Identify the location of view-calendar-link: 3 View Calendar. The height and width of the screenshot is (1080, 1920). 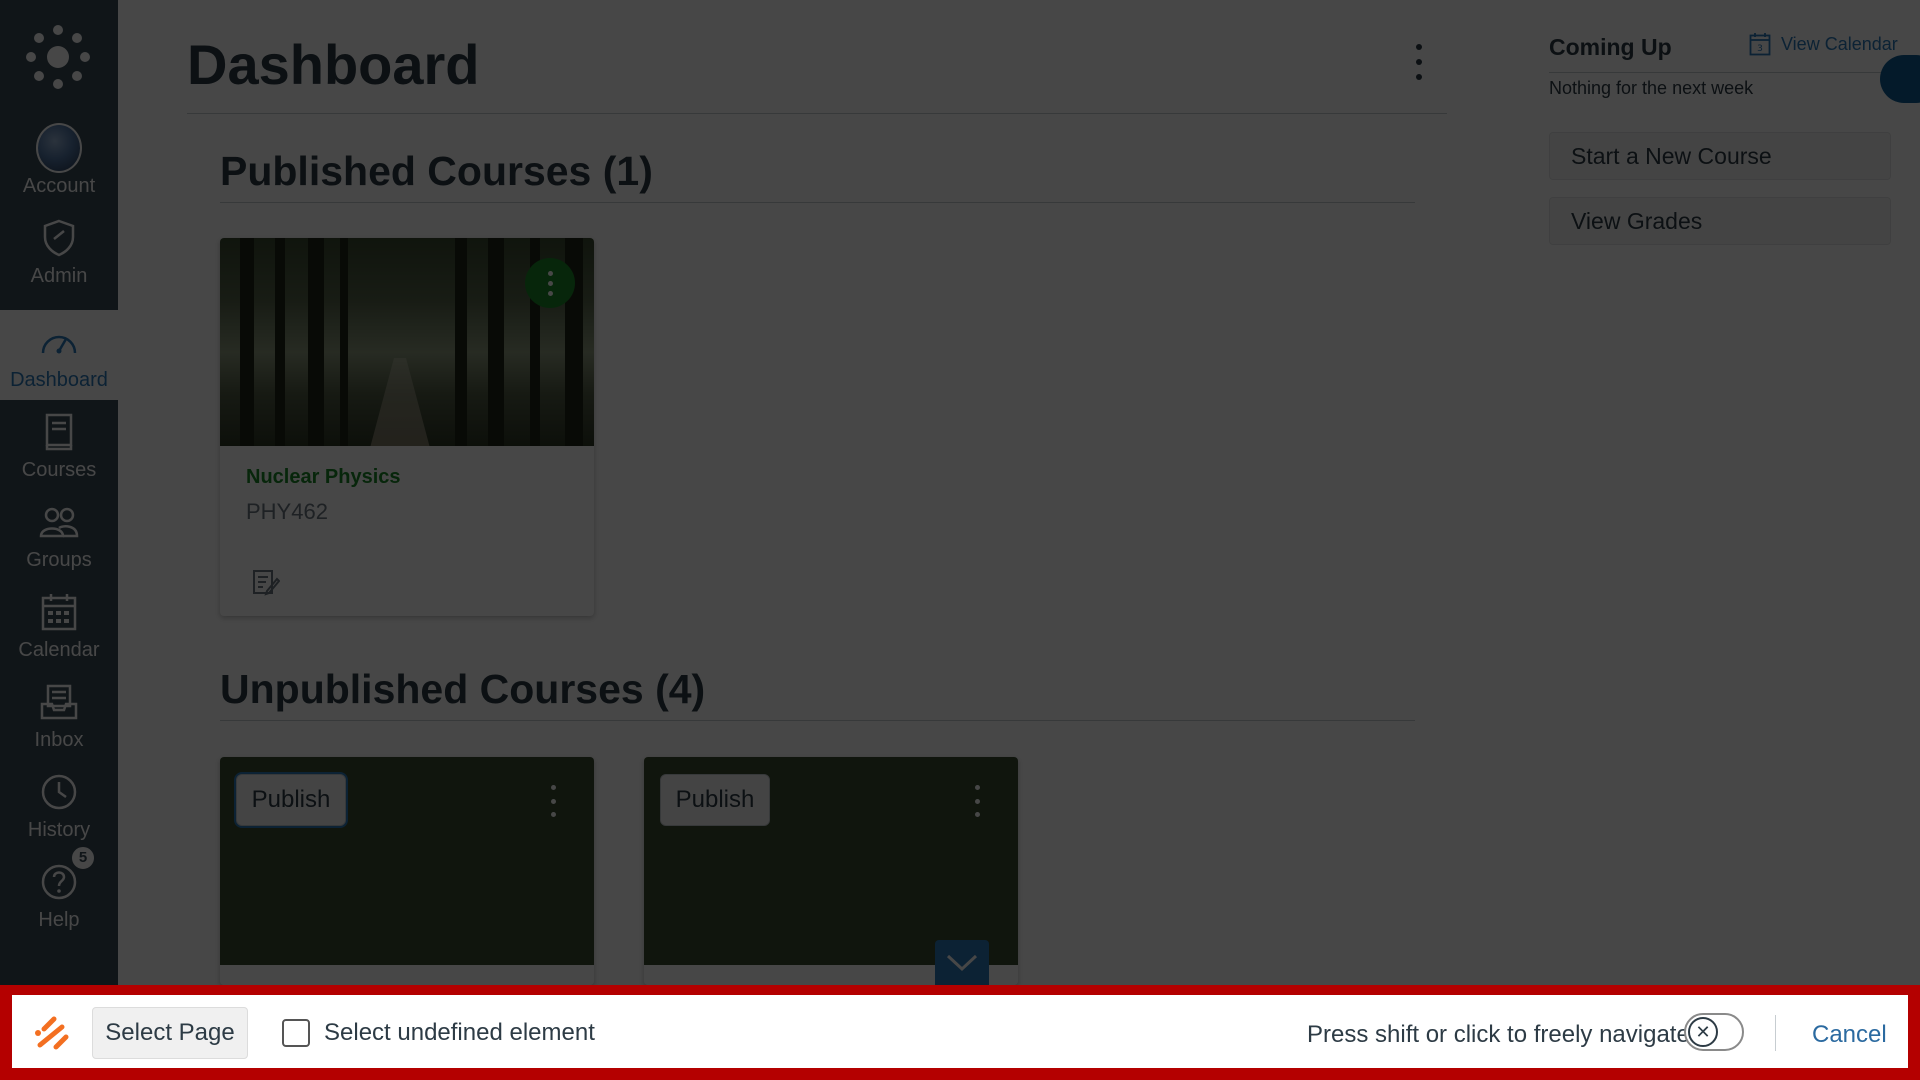
(1823, 44).